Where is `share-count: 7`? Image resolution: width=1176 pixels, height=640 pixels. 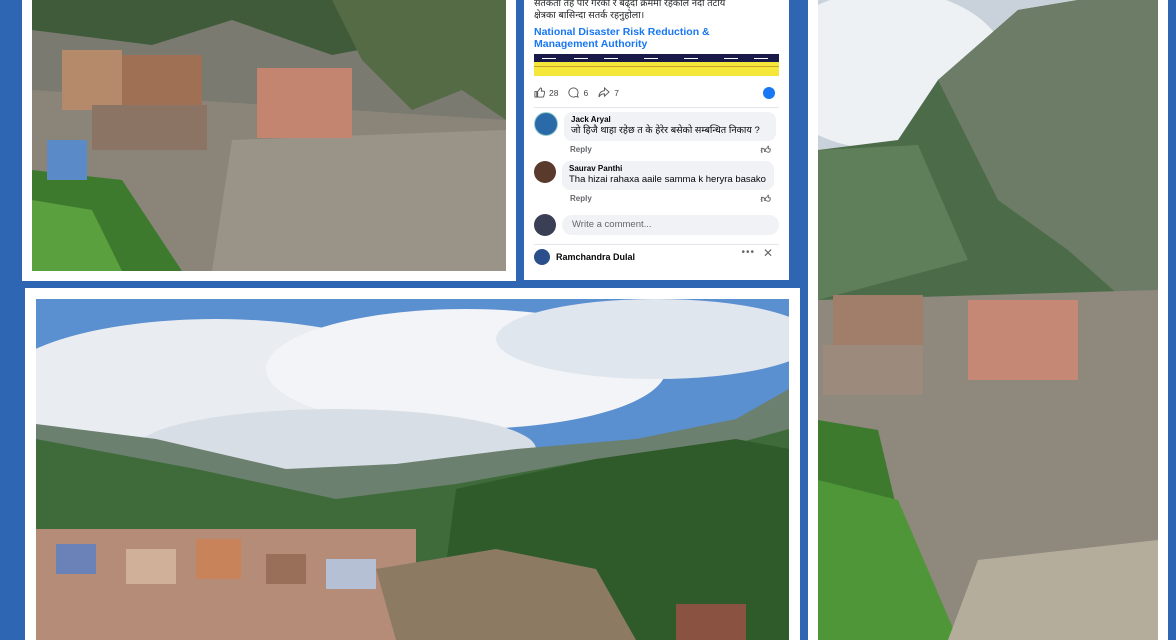 share-count: 7 is located at coordinates (608, 93).